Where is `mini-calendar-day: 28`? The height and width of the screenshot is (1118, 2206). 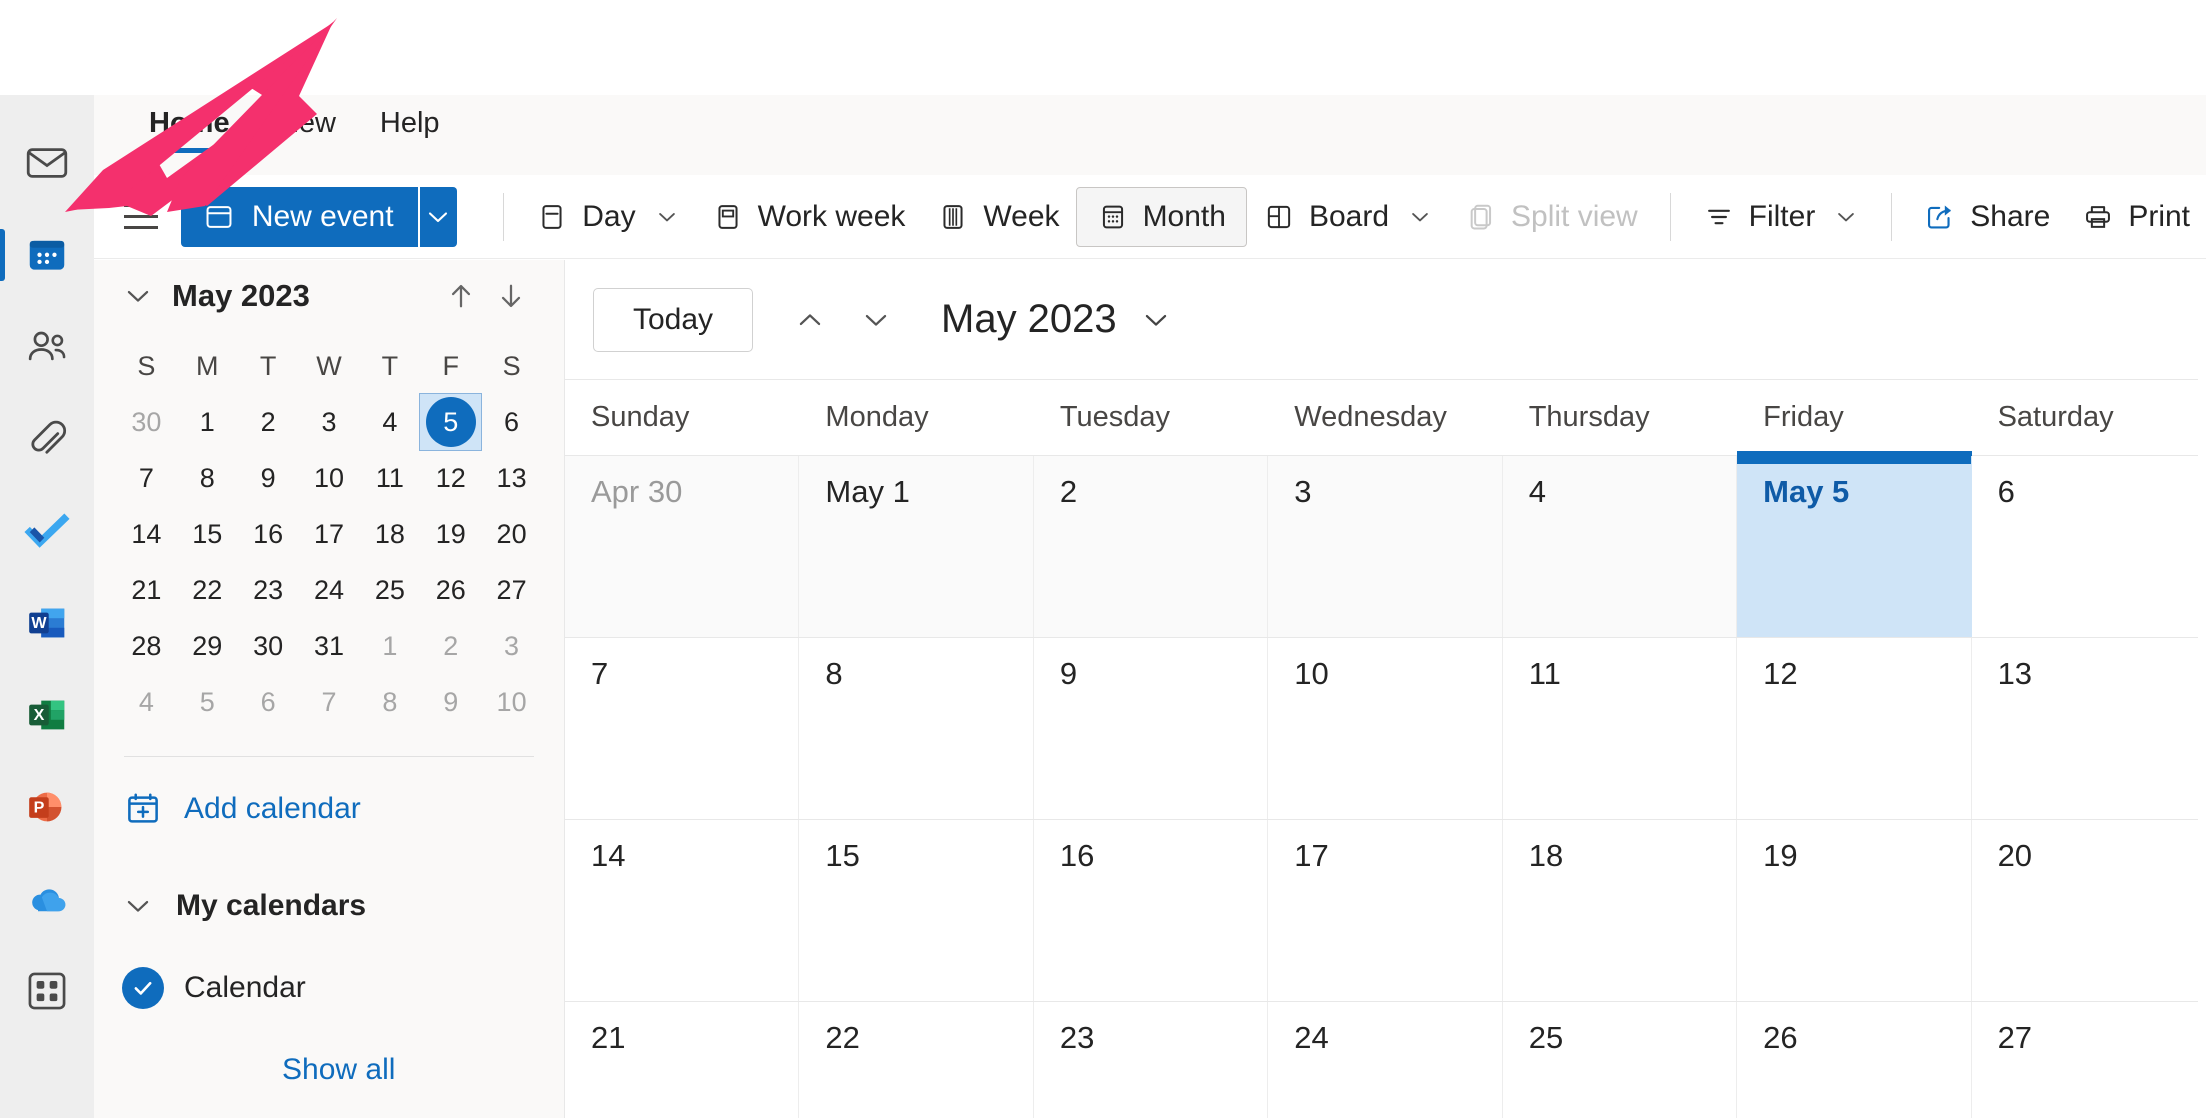 mini-calendar-day: 28 is located at coordinates (146, 646).